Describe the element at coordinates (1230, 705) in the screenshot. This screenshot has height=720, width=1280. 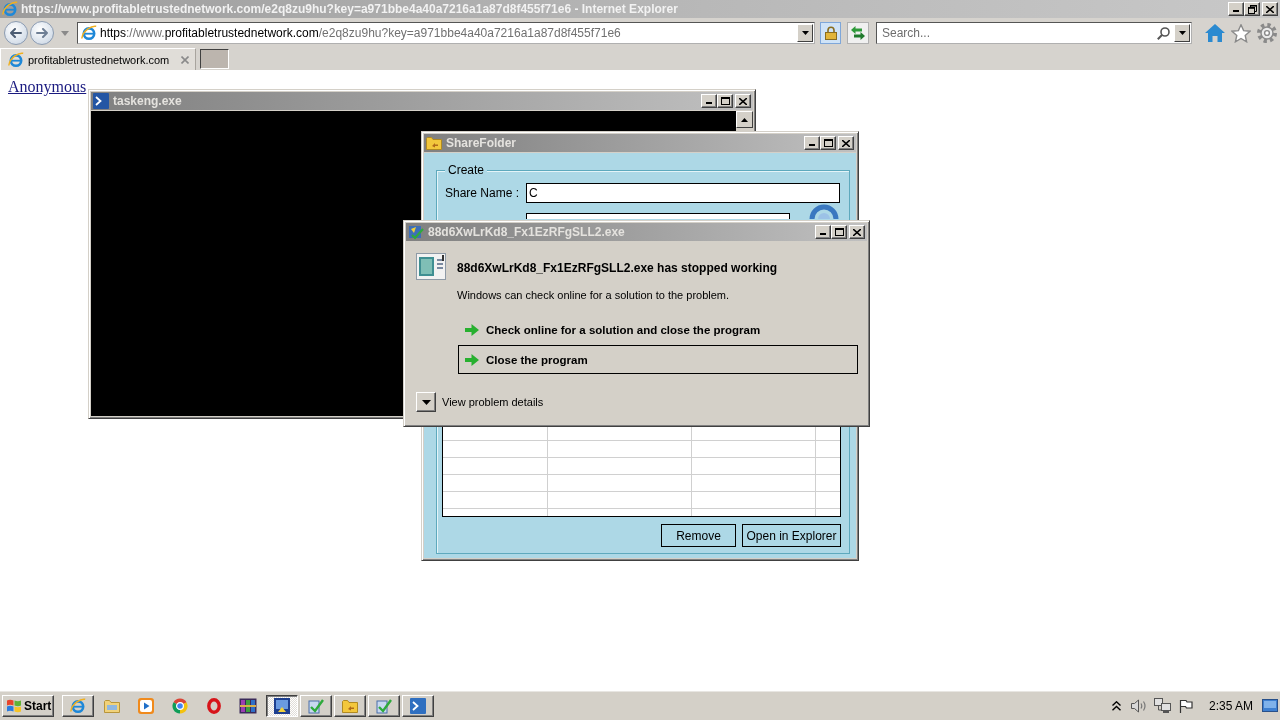
I see `clock: 2:35 AM` at that location.